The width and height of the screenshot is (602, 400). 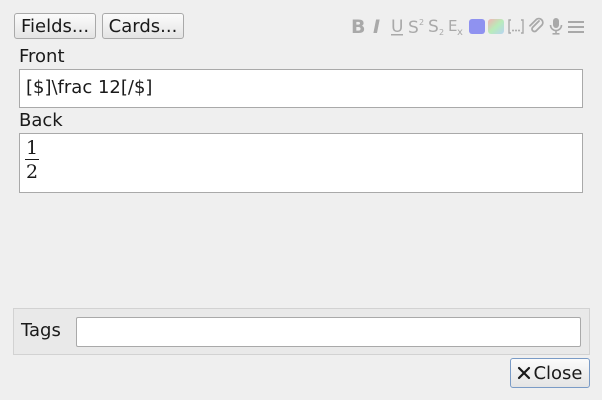 I want to click on attach-icon, so click(x=536, y=26).